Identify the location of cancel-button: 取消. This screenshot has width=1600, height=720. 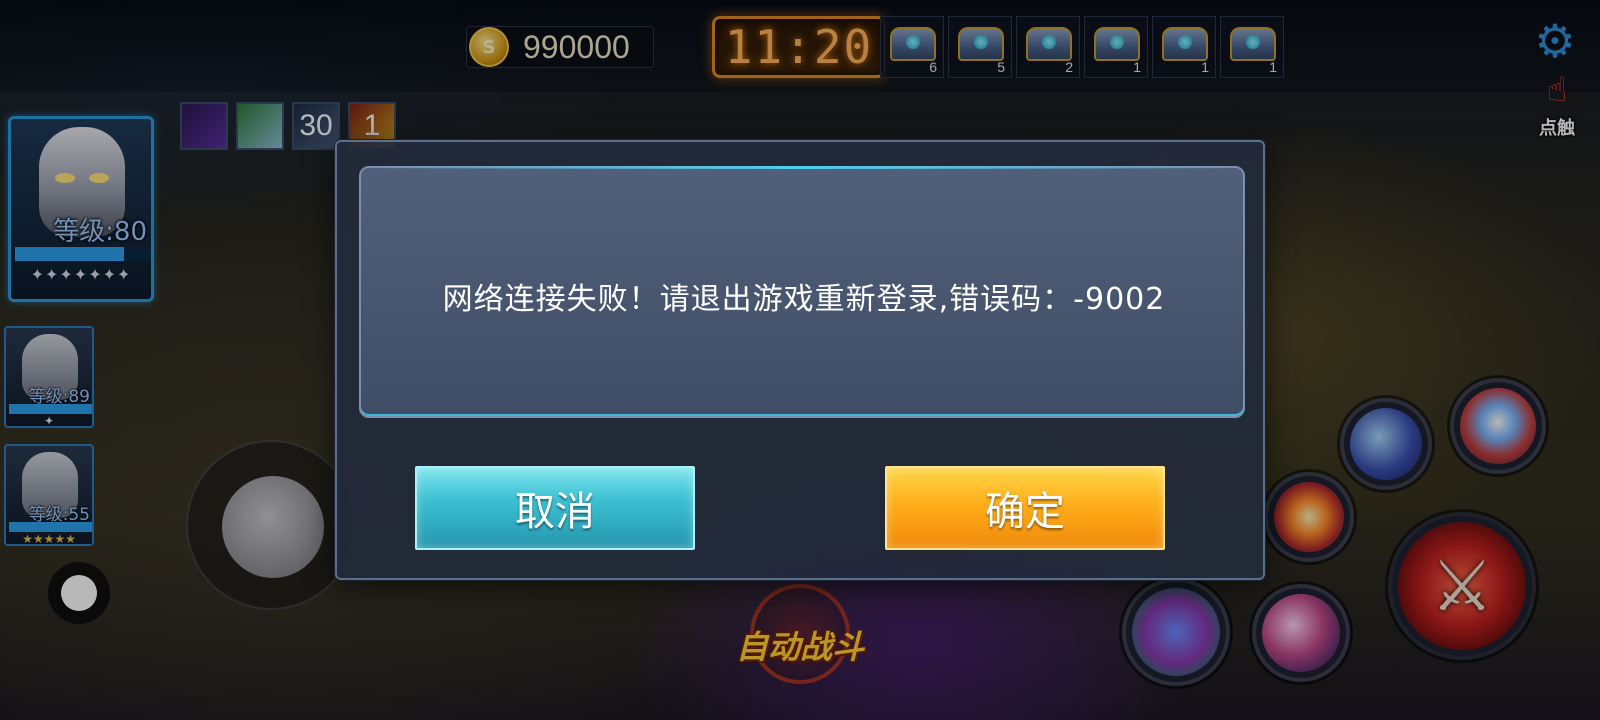
(555, 508).